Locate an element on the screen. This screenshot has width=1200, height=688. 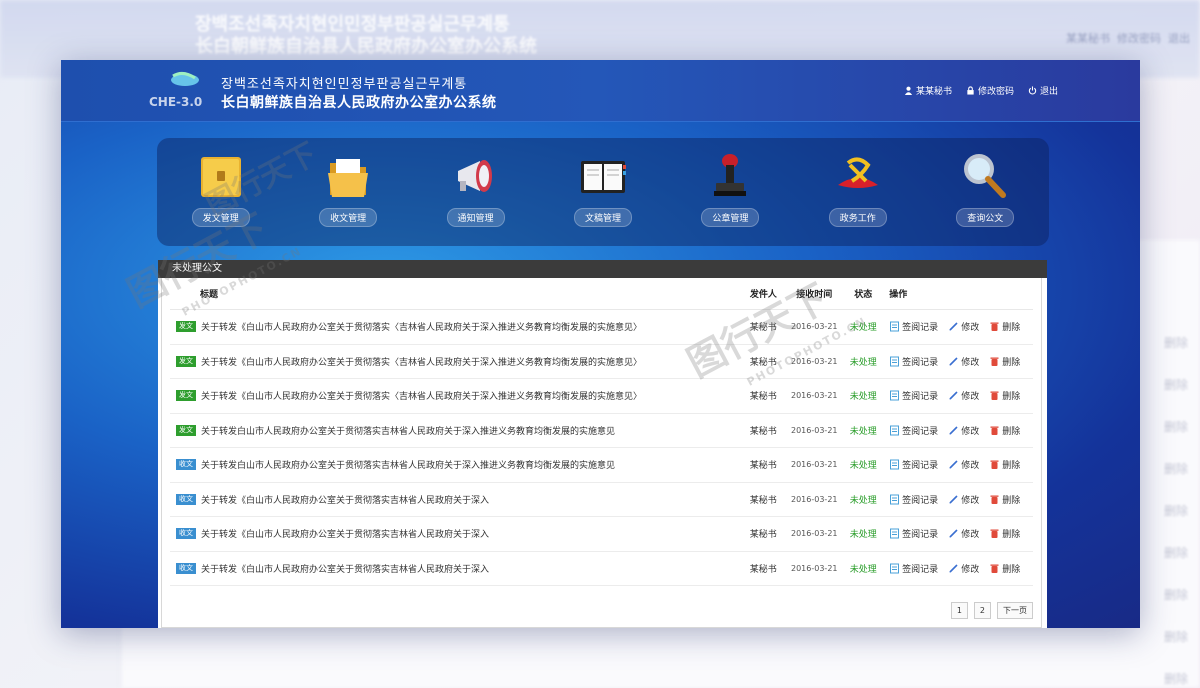
panel-title: 未处理公文 is located at coordinates (602, 269).